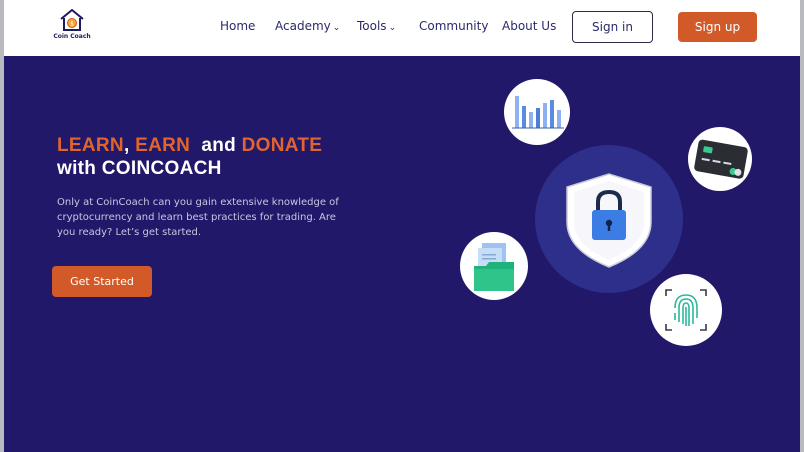 The height and width of the screenshot is (452, 804). What do you see at coordinates (717, 27) in the screenshot?
I see `sign-up-button: Sign up` at bounding box center [717, 27].